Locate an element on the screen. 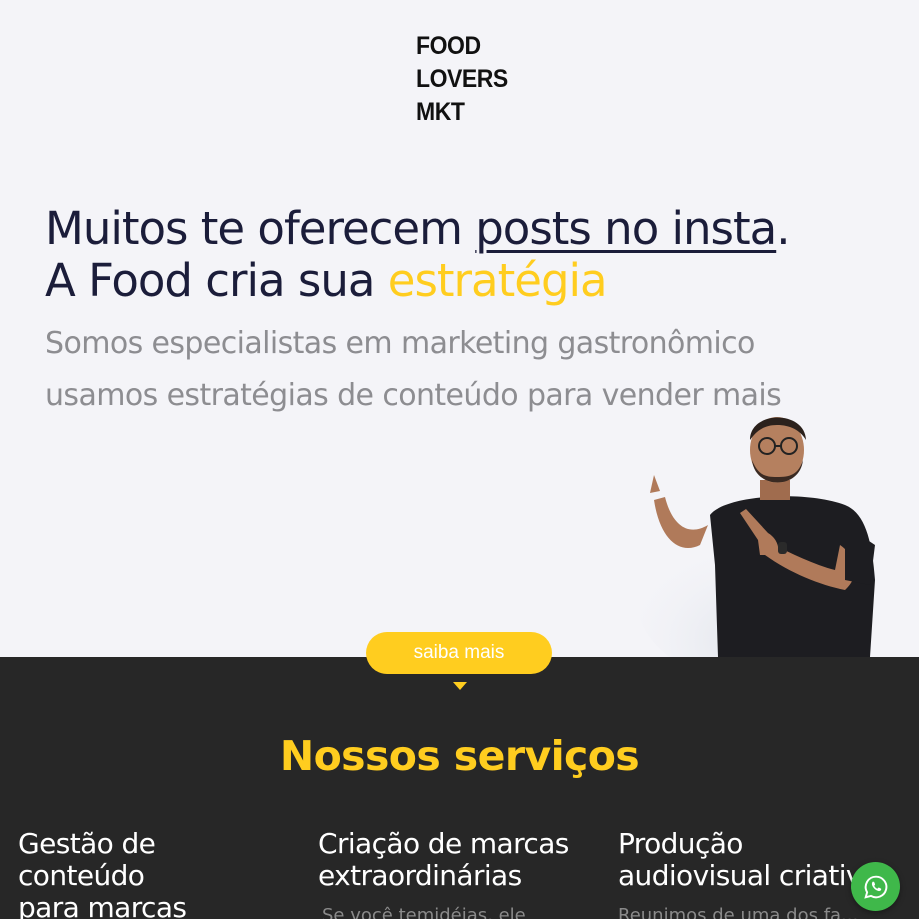 The height and width of the screenshot is (919, 919). logo-line-2: LOVERS is located at coordinates (462, 79).